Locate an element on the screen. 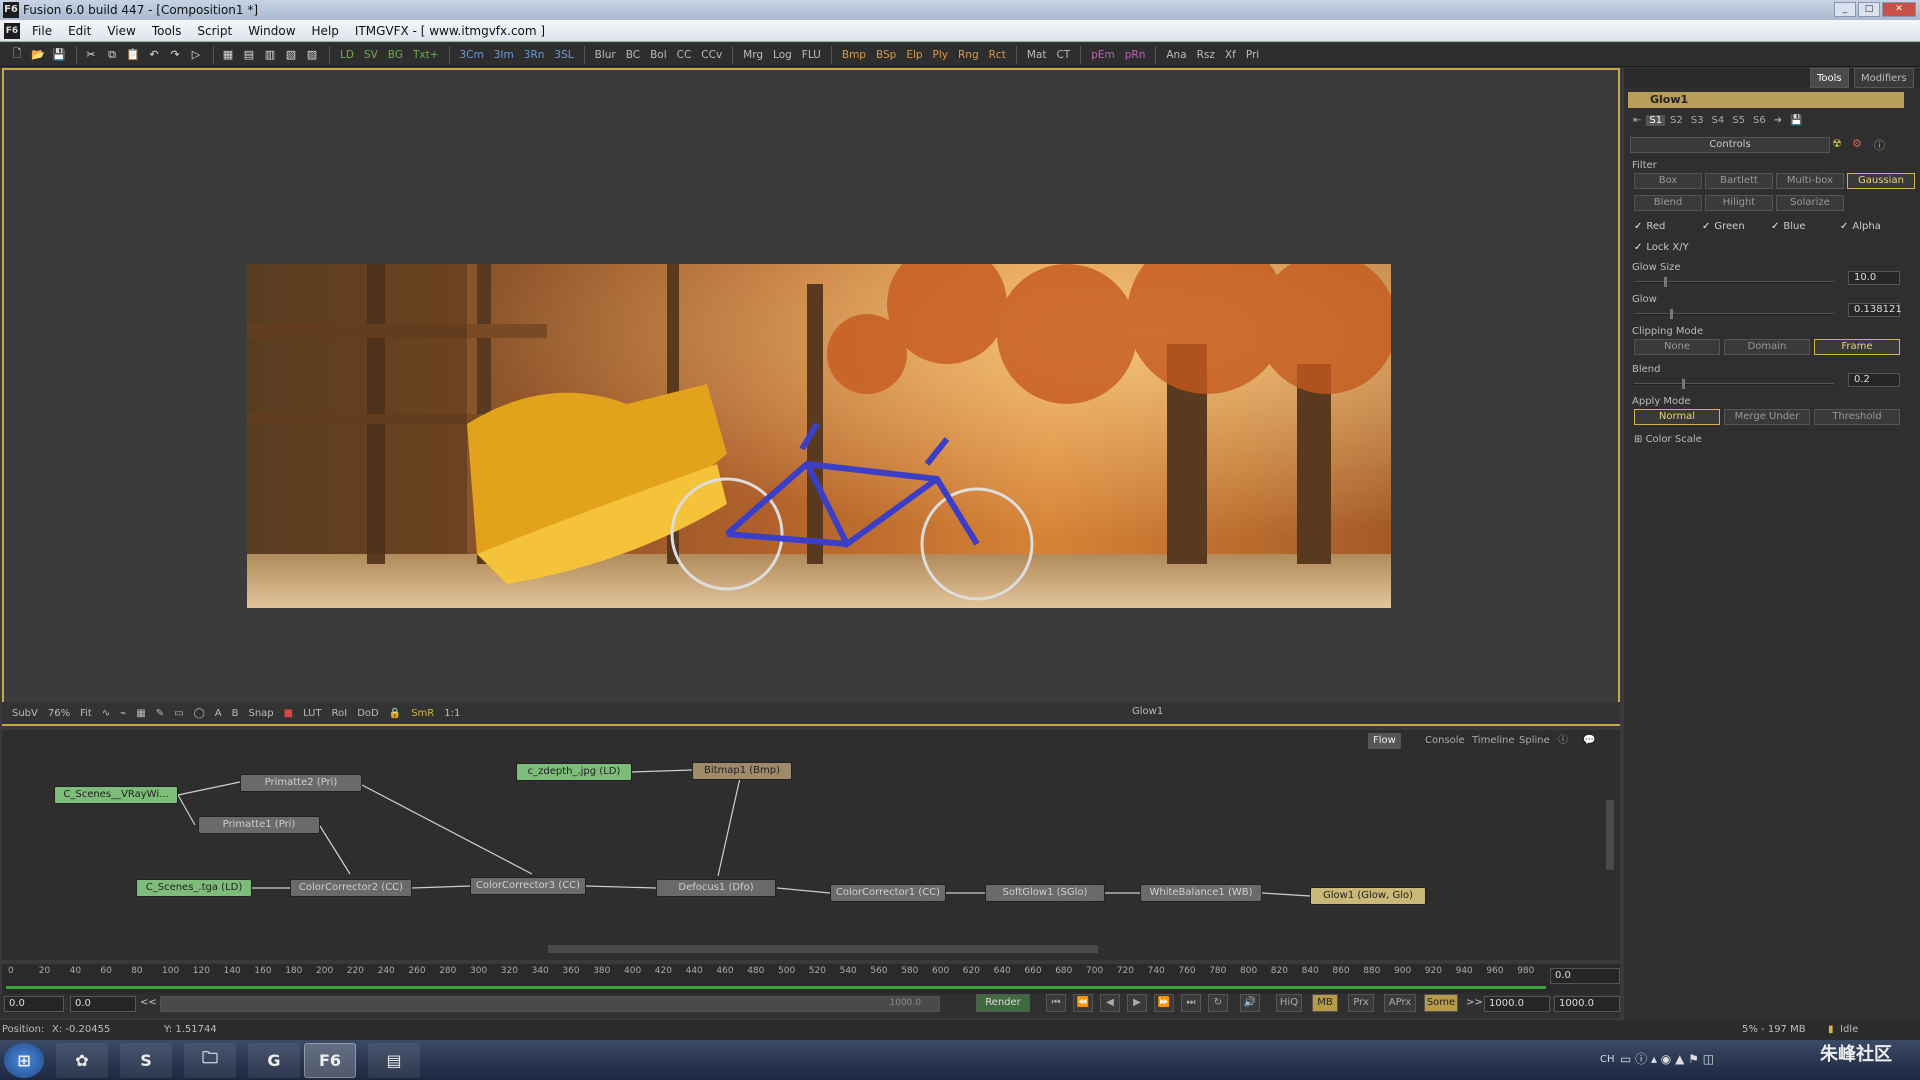 The height and width of the screenshot is (1080, 1920). rectangle-icon: ▭ is located at coordinates (178, 713).